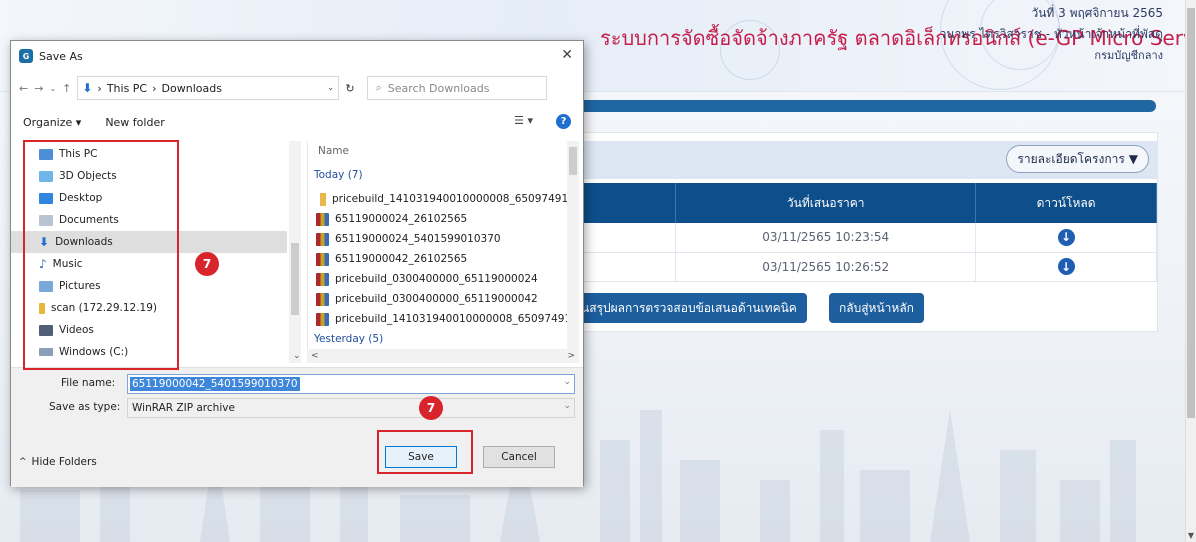 This screenshot has width=1196, height=542. Describe the element at coordinates (826, 267) in the screenshot. I see `table-cell-date: 03/11/2565 10:26:52` at that location.